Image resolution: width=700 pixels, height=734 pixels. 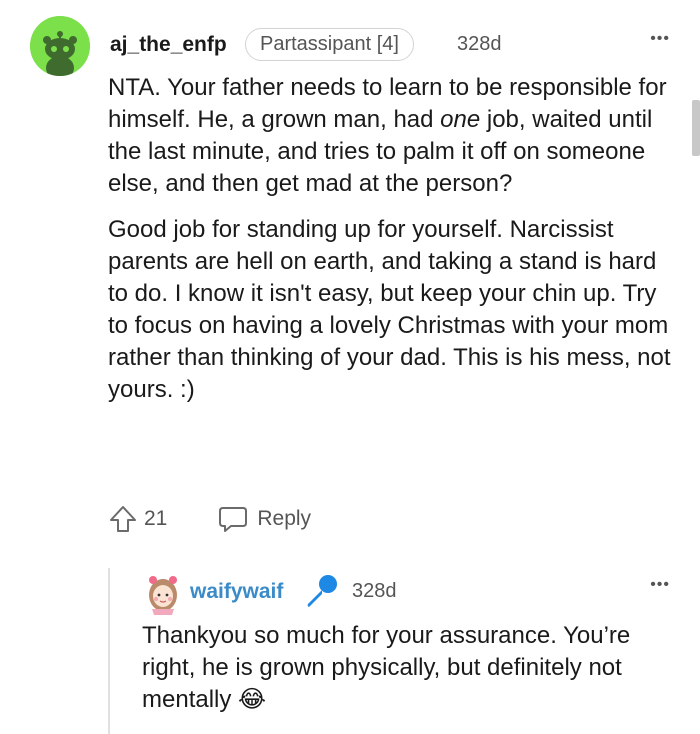 What do you see at coordinates (236, 592) in the screenshot?
I see `reply-username: waifywaif` at bounding box center [236, 592].